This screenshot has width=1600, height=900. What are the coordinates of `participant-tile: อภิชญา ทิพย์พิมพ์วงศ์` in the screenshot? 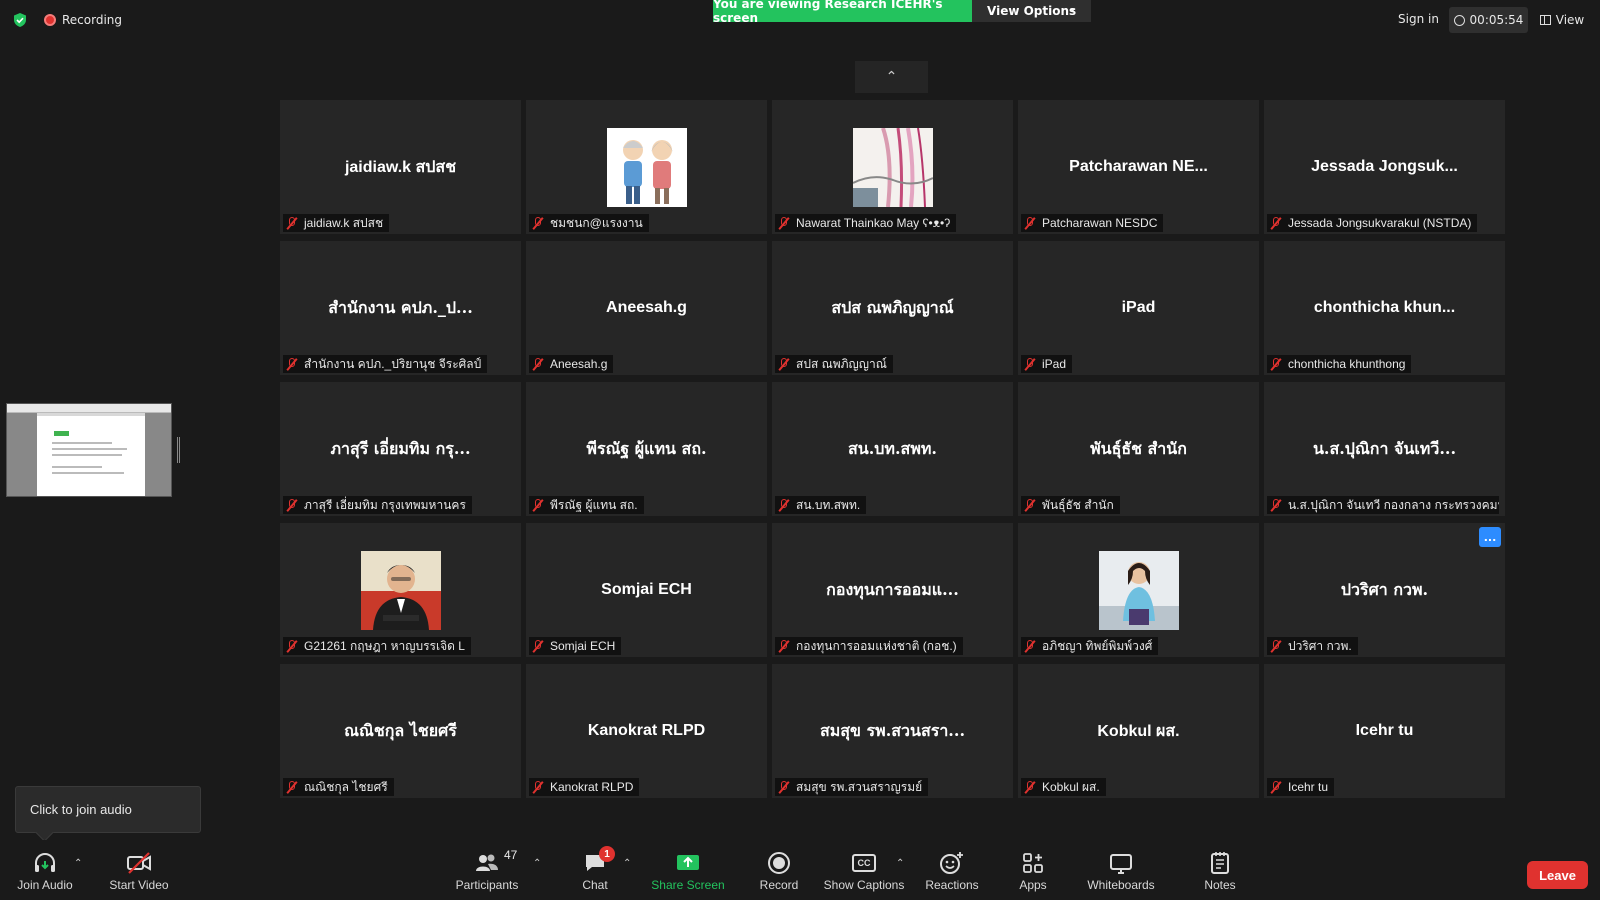 It's located at (1138, 590).